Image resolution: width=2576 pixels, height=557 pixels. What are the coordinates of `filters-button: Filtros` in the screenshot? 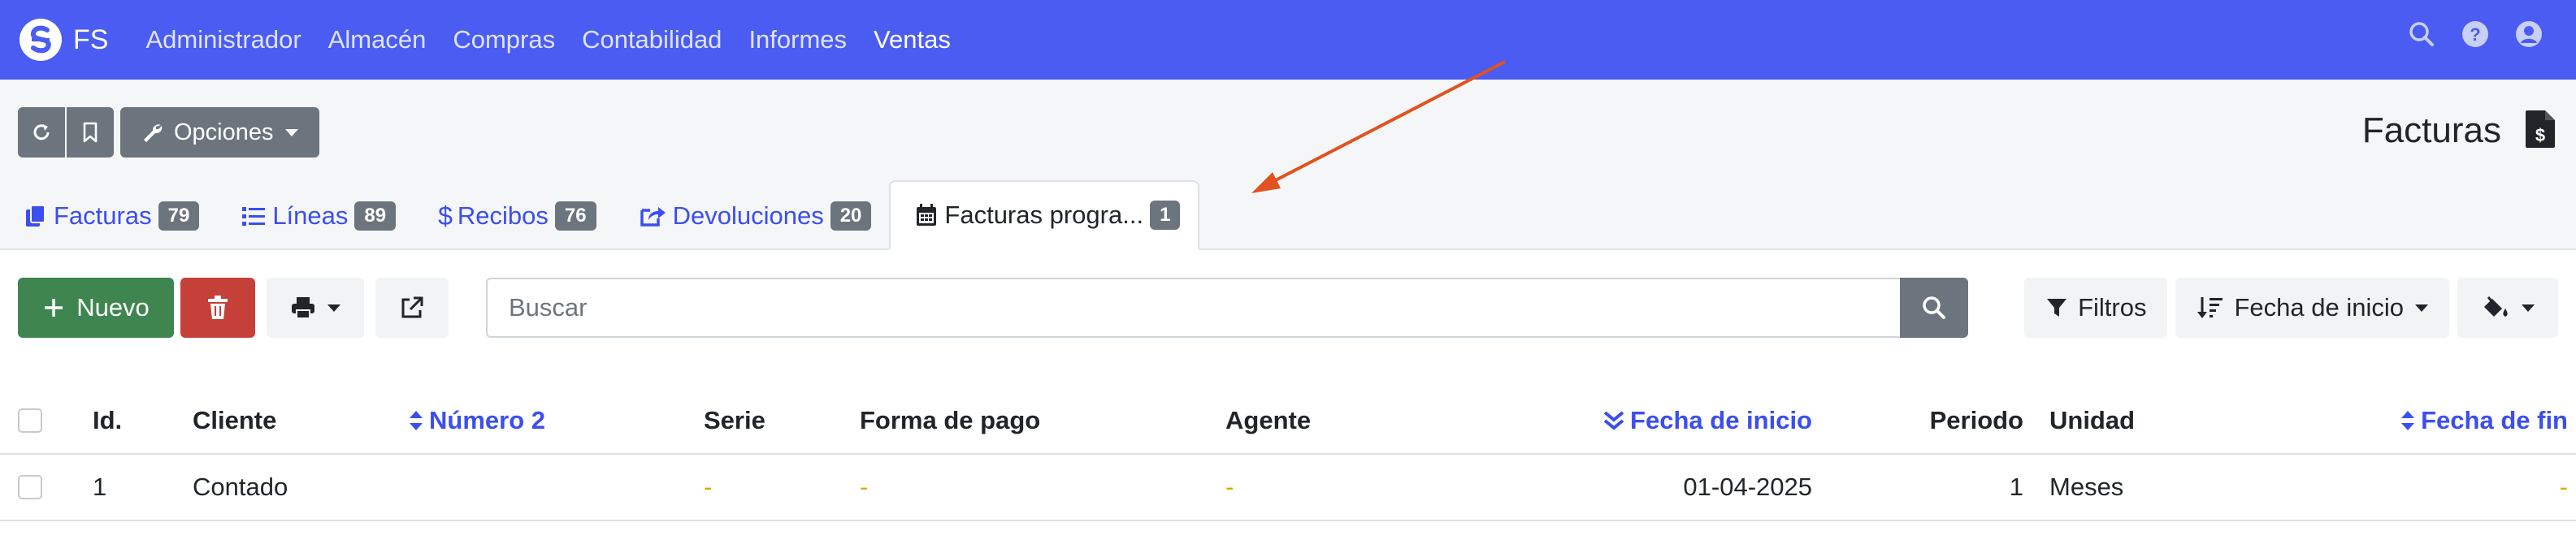 It's located at (2096, 308).